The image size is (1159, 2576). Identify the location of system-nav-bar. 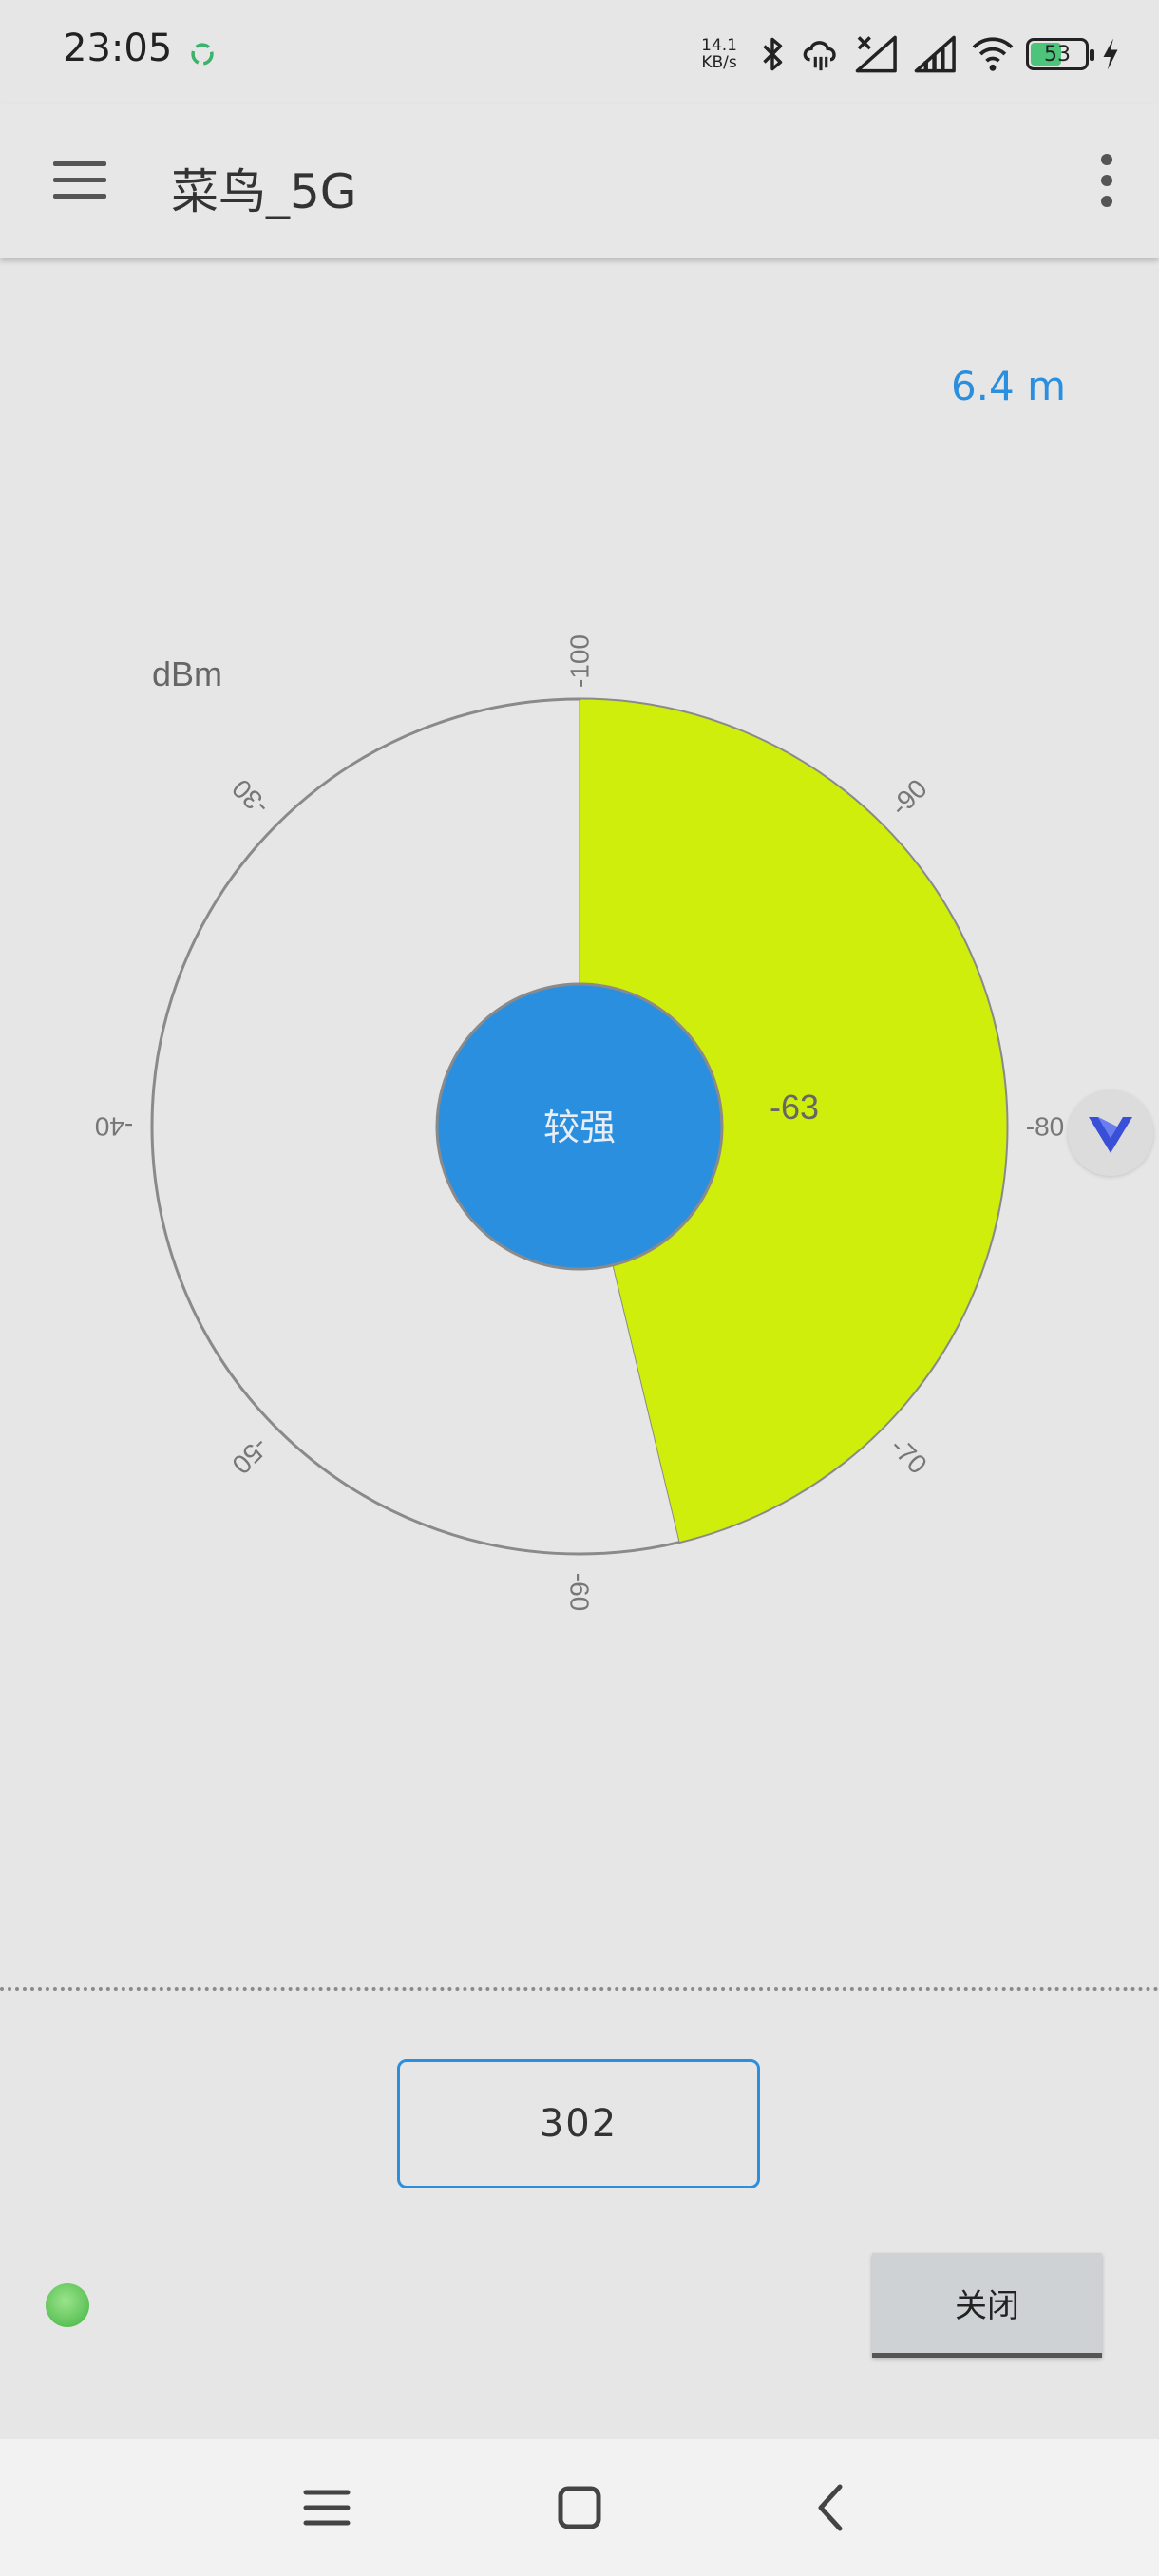
(579, 2507).